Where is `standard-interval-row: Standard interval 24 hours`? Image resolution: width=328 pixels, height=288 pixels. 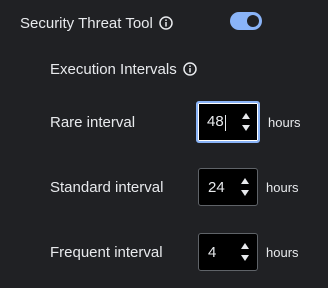 standard-interval-row: Standard interval 24 hours is located at coordinates (180, 187).